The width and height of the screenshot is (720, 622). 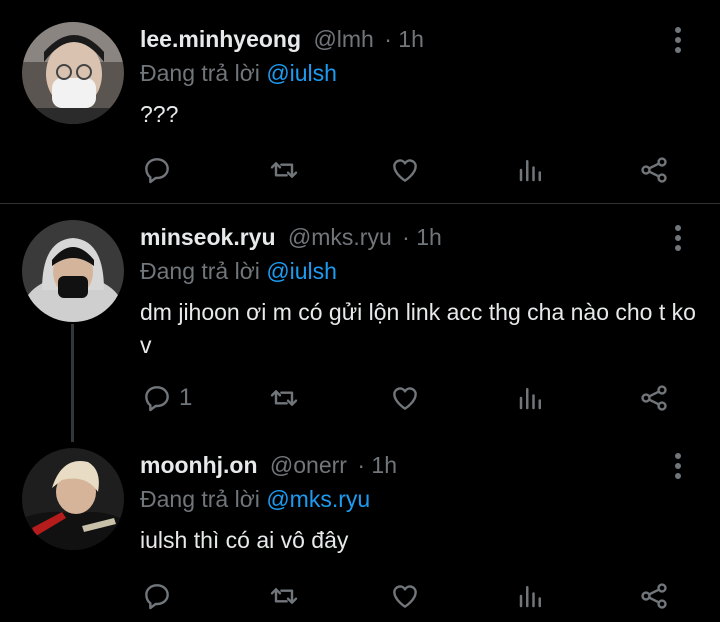 I want to click on display-name: minseok.ryu, so click(x=208, y=237).